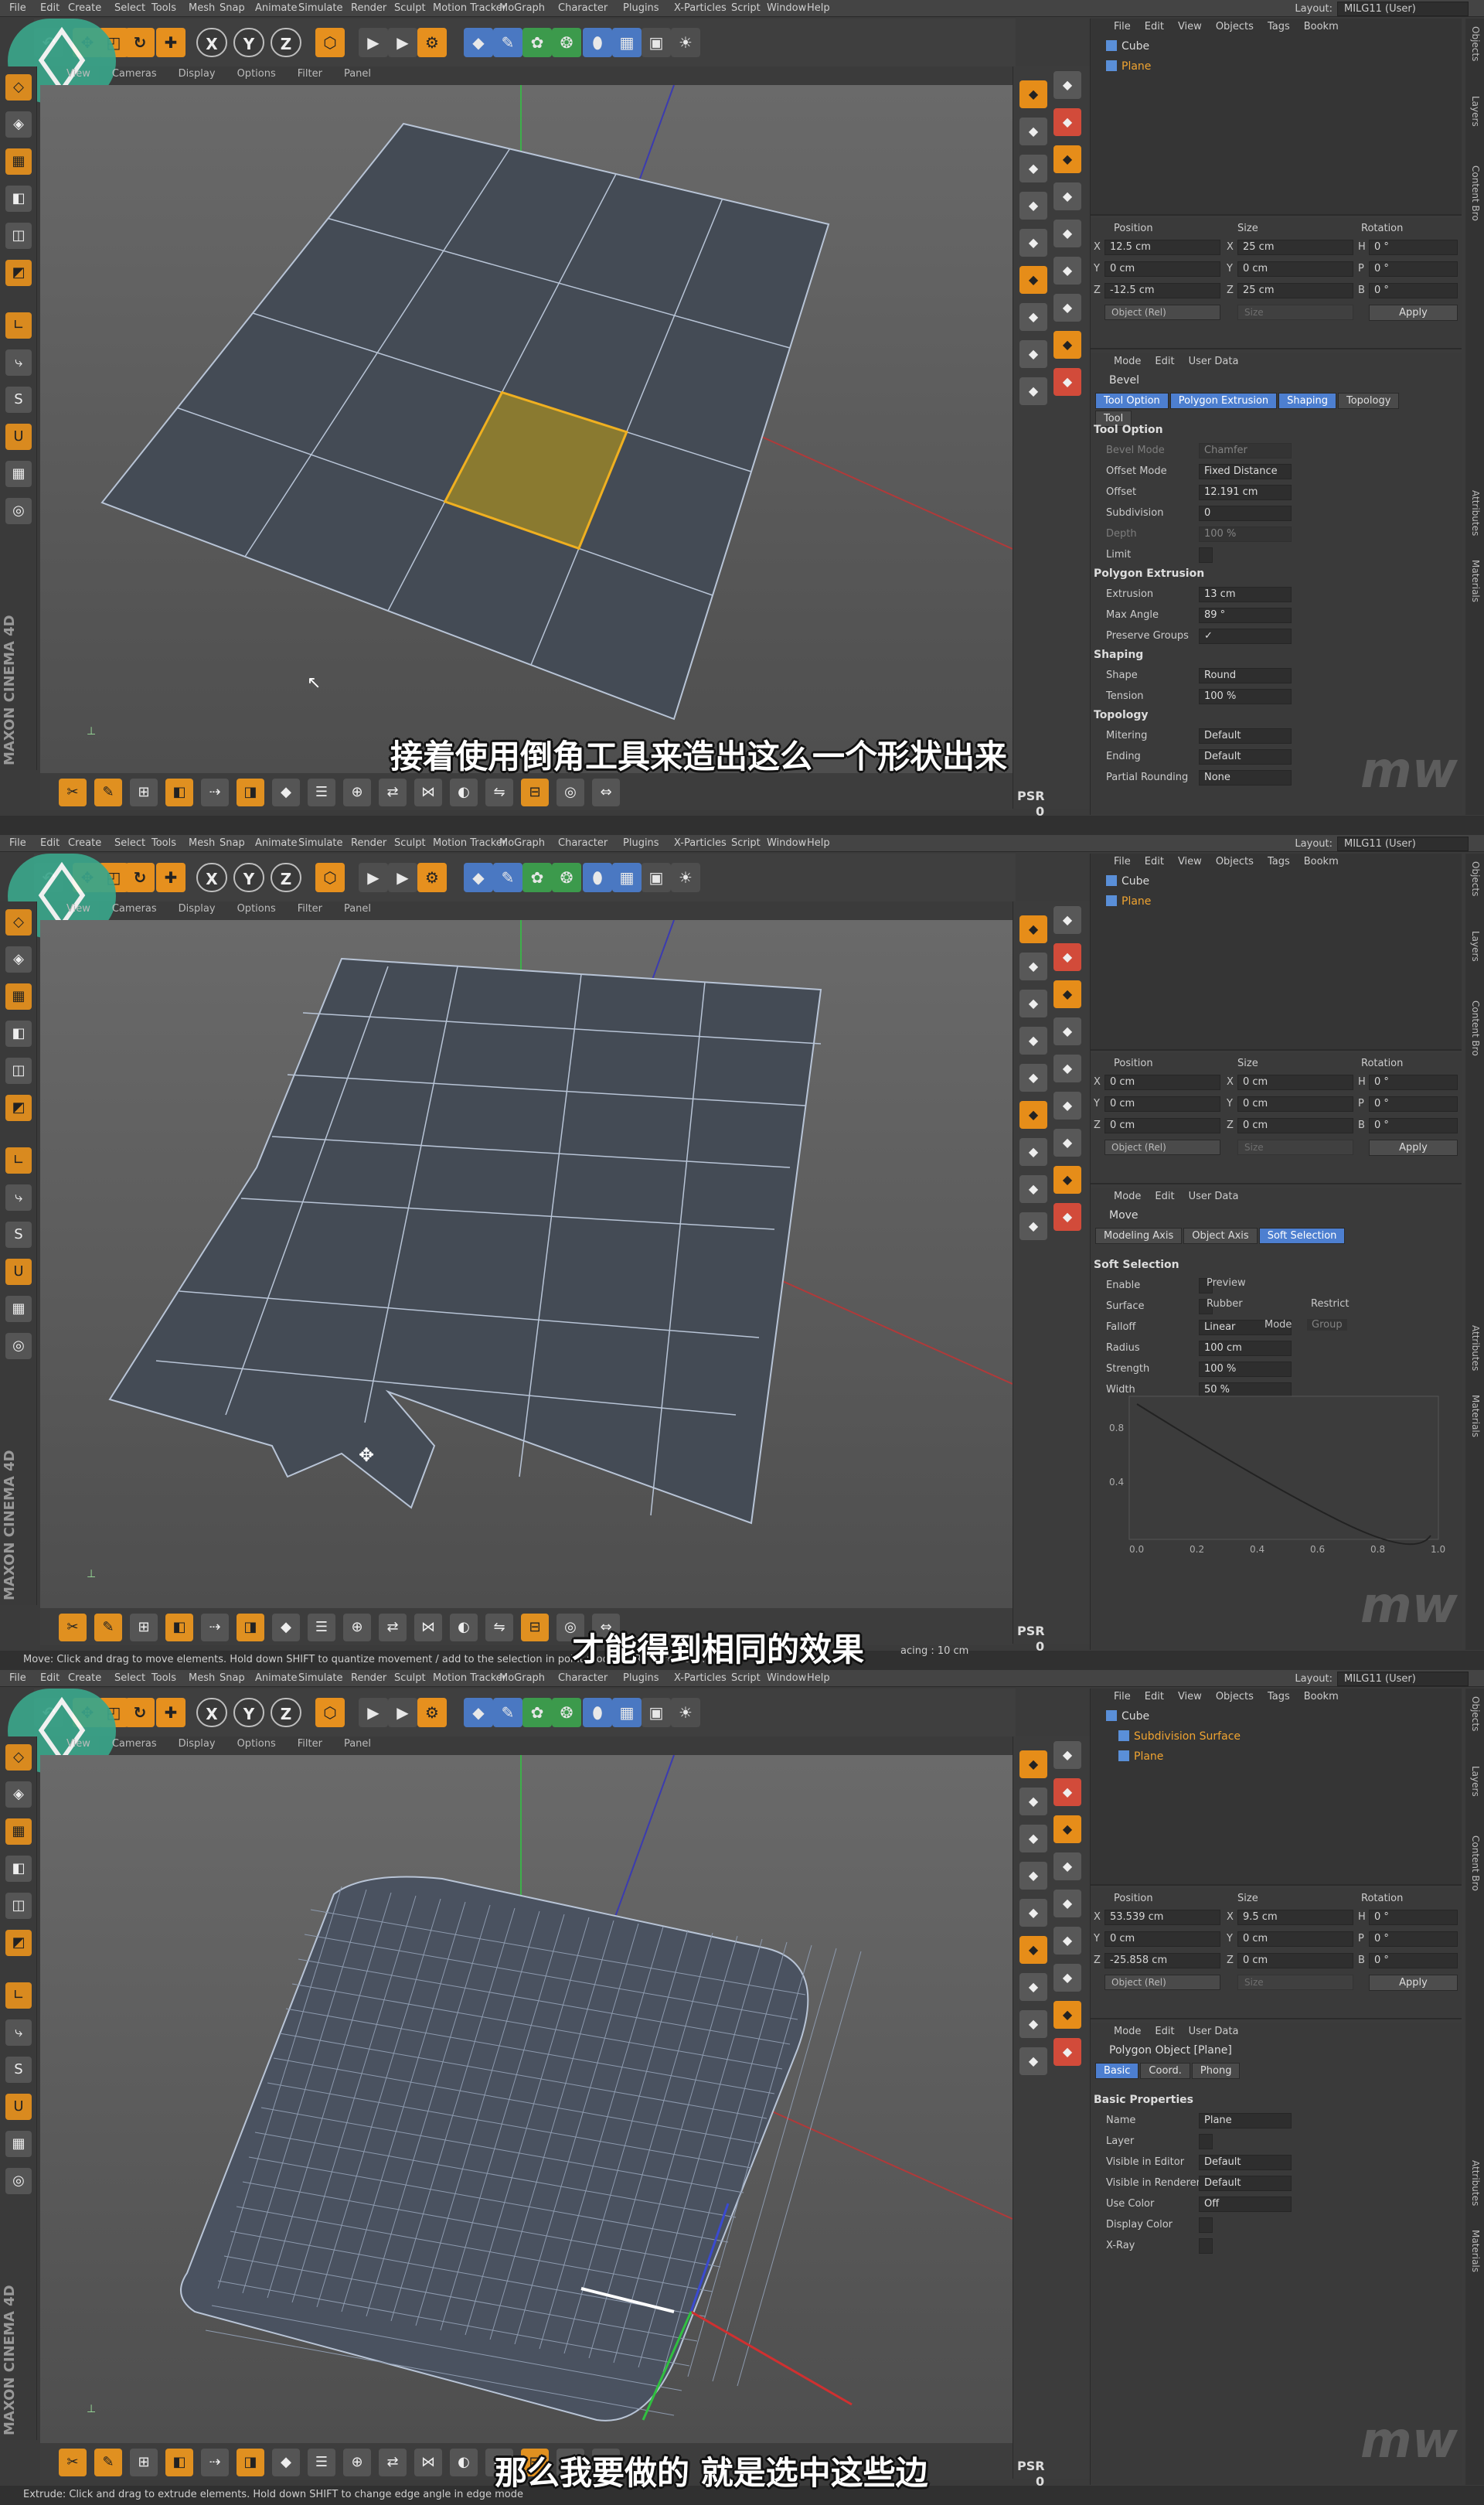 Image resolution: width=1484 pixels, height=2505 pixels. I want to click on mirror-icon: ⇋, so click(499, 793).